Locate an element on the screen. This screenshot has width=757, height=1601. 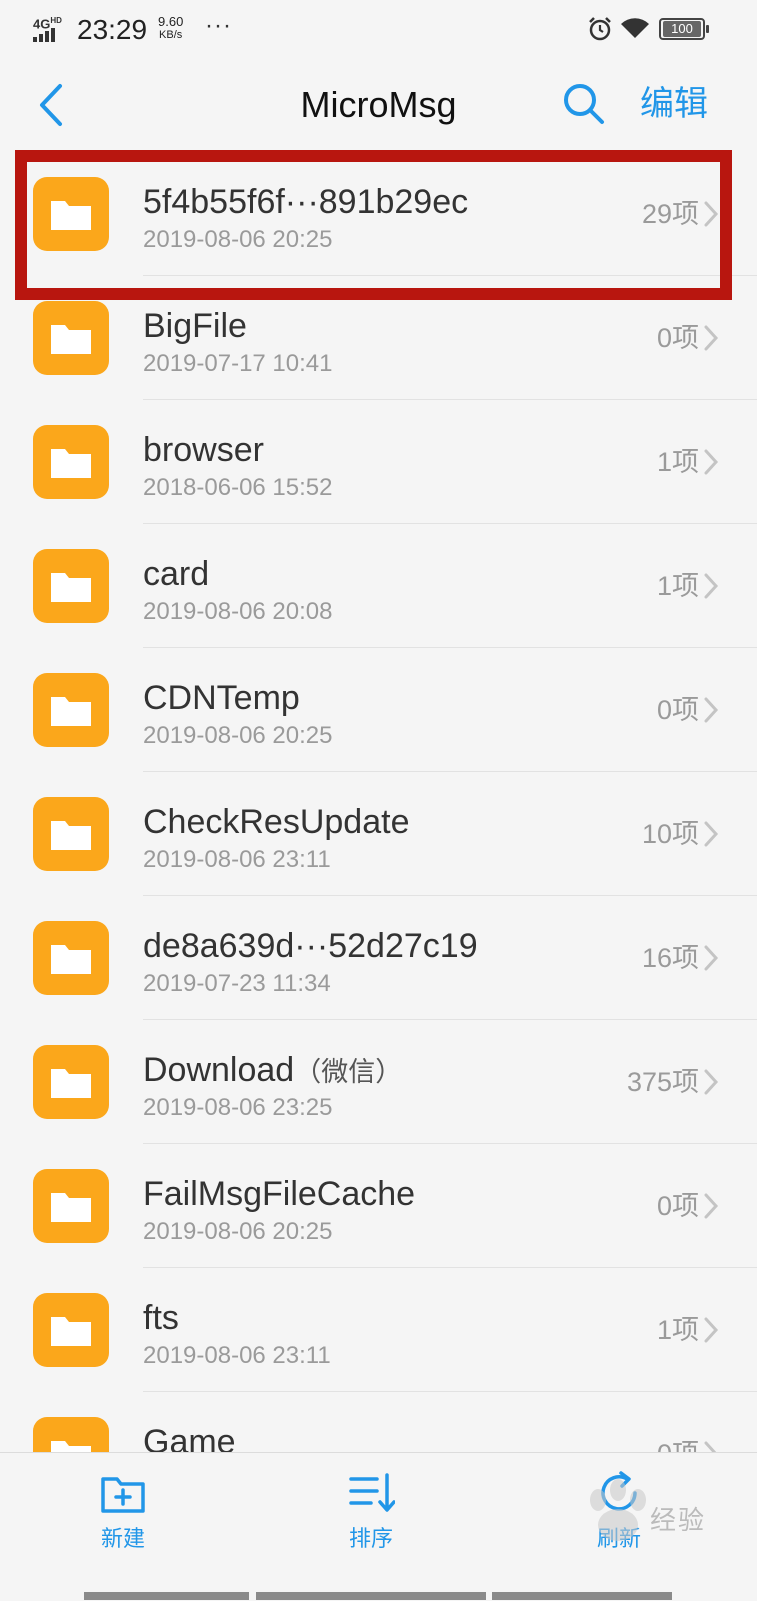
page-title: MicroMsg is located at coordinates (378, 104).